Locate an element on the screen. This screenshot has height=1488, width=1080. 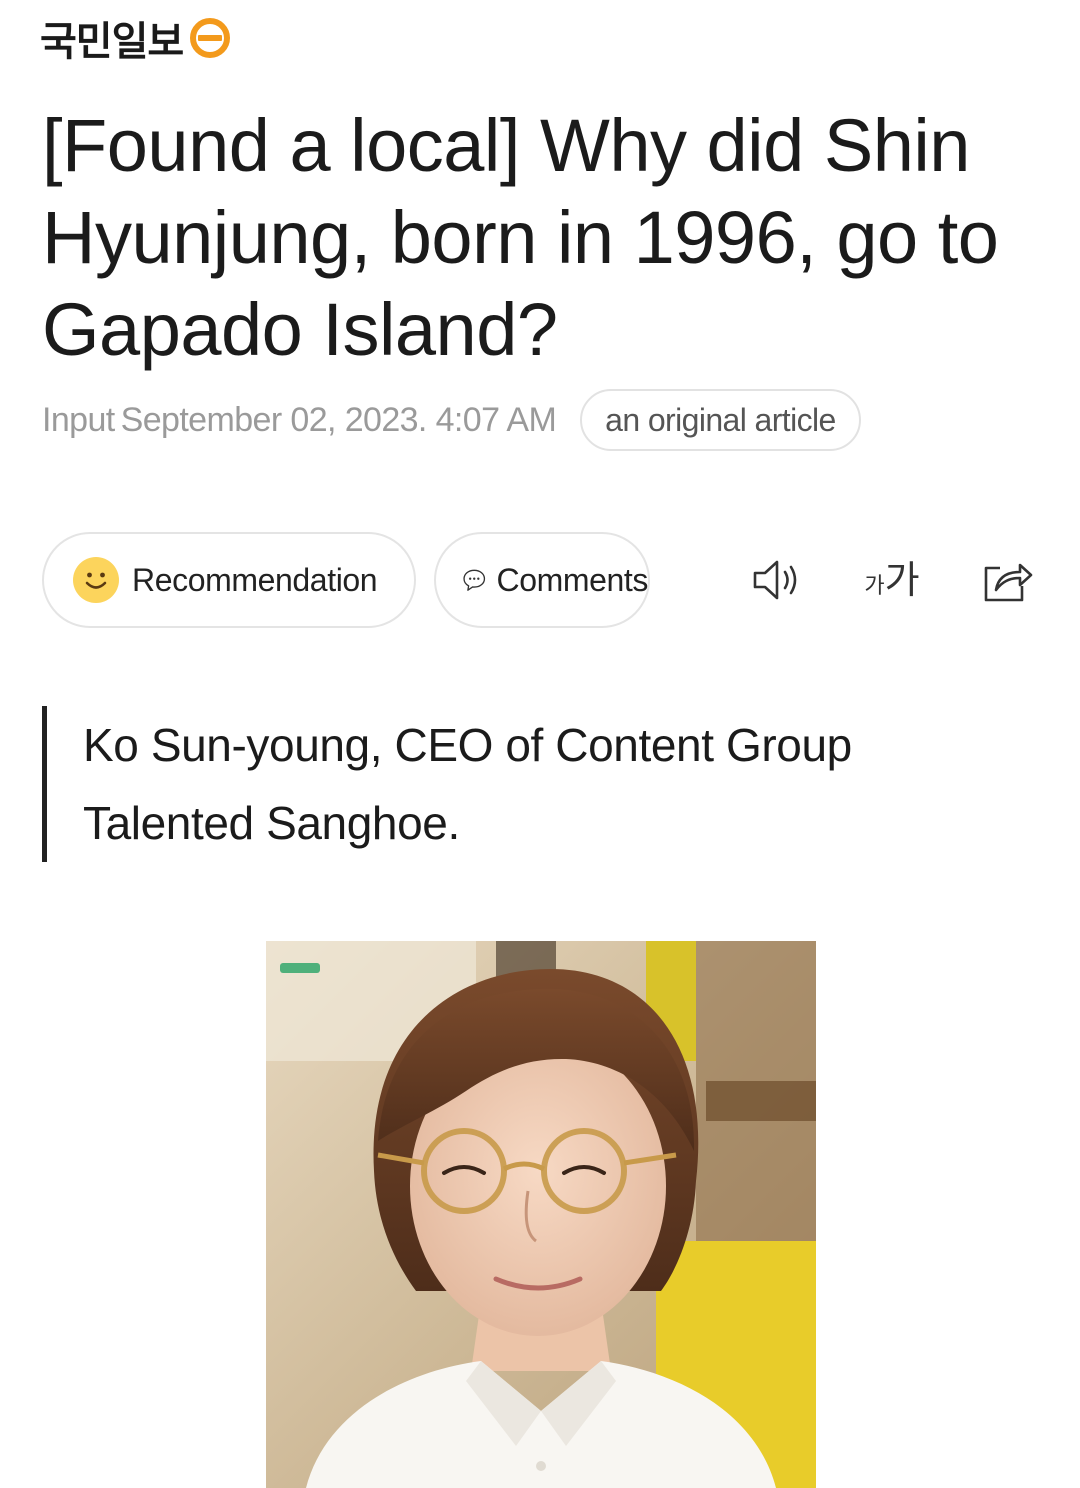
masthead: 국민일보 is located at coordinates (135, 38).